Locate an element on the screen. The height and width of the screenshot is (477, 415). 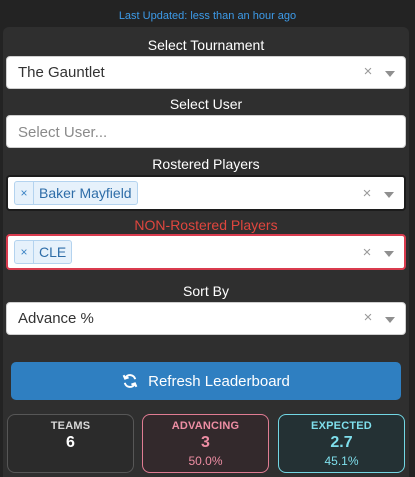
tournament-label: Select Tournament is located at coordinates (206, 45).